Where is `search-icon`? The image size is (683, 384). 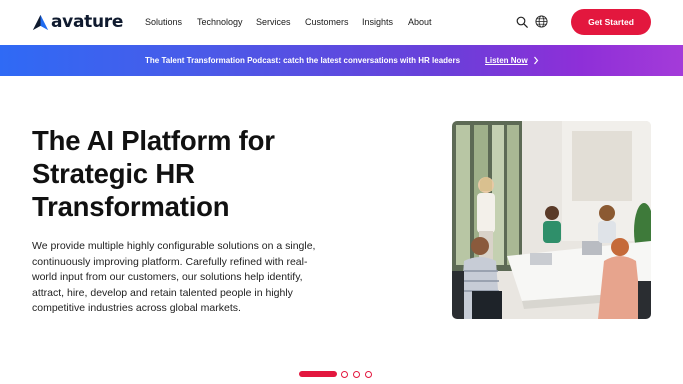
search-icon is located at coordinates (522, 22).